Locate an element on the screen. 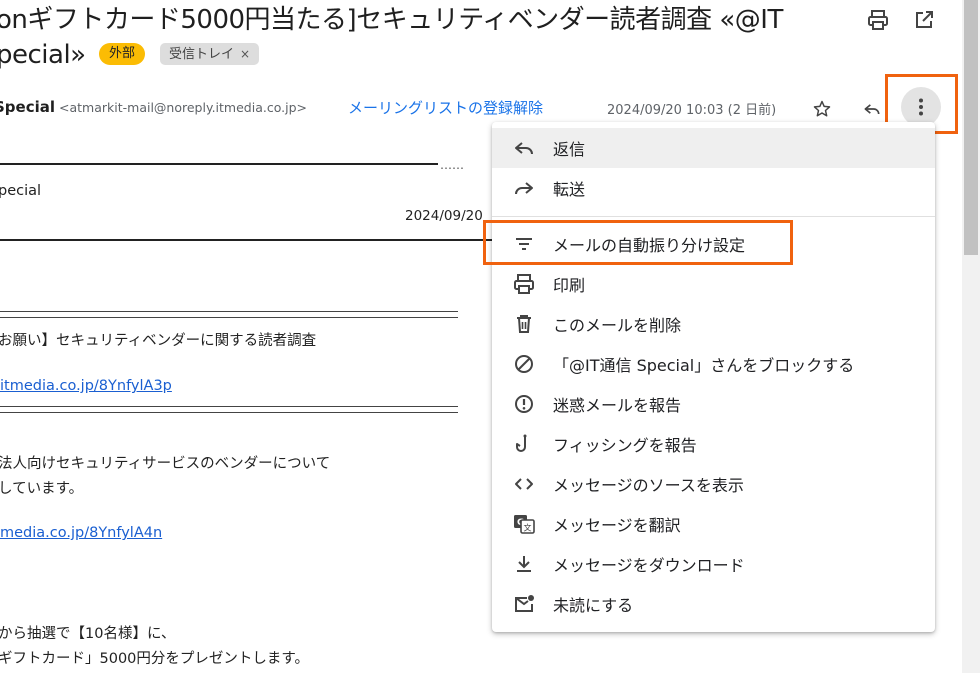 This screenshot has height=673, width=980. menu-item-label: メッセージを翻訳 is located at coordinates (617, 525).